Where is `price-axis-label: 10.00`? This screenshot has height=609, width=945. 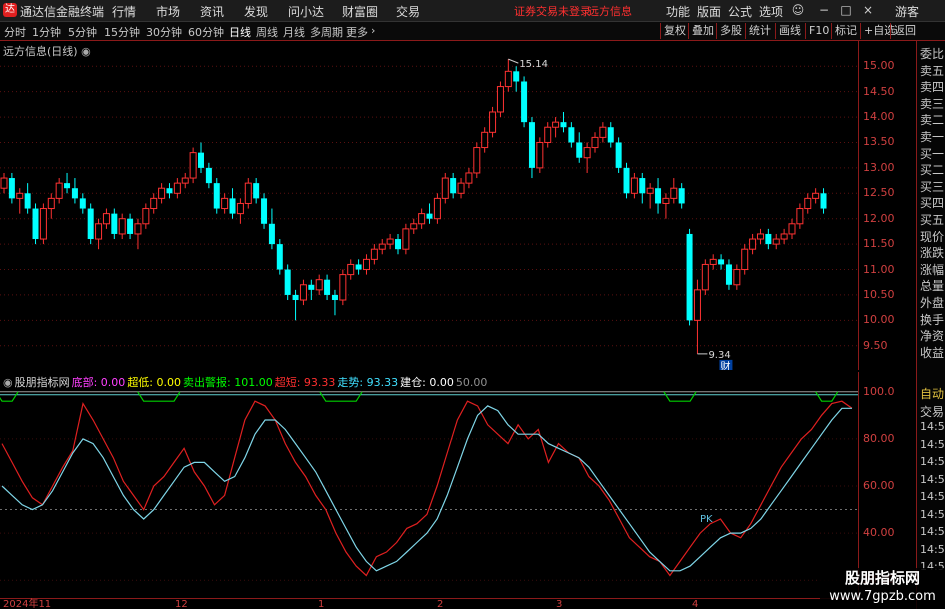 price-axis-label: 10.00 is located at coordinates (879, 320).